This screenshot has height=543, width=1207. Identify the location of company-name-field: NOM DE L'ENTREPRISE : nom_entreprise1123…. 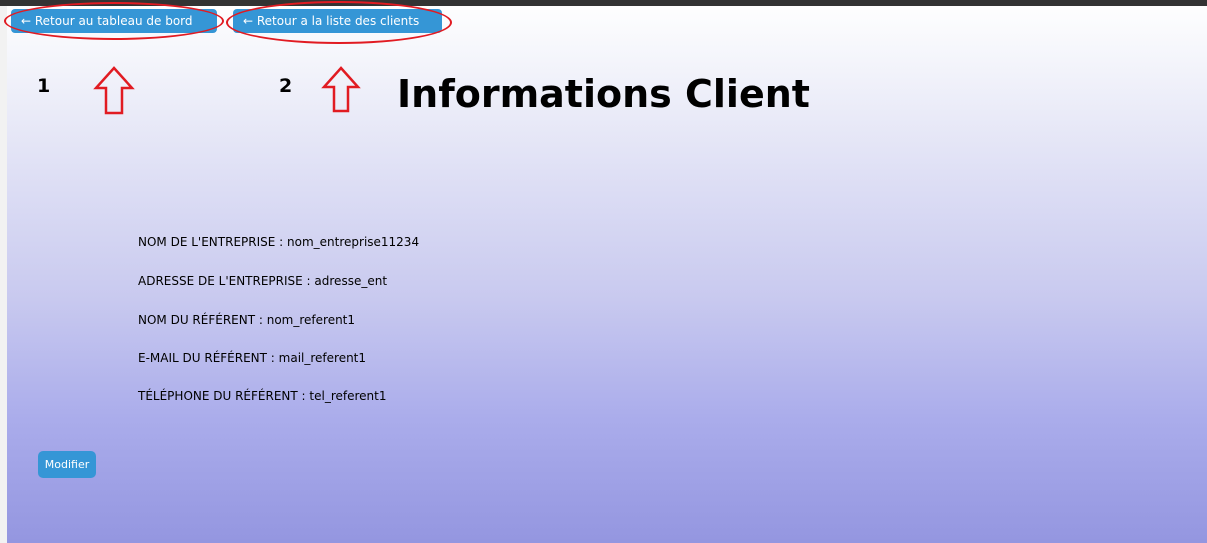
(279, 242).